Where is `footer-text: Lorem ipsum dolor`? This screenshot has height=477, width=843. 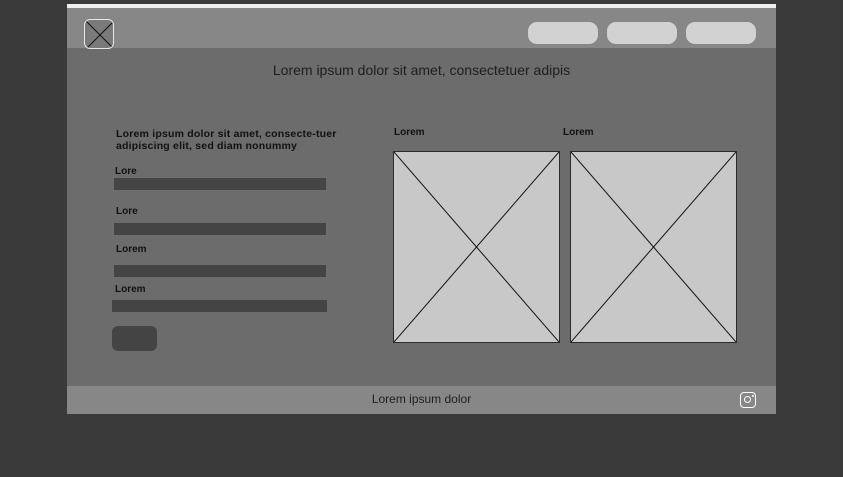 footer-text: Lorem ipsum dolor is located at coordinates (421, 399).